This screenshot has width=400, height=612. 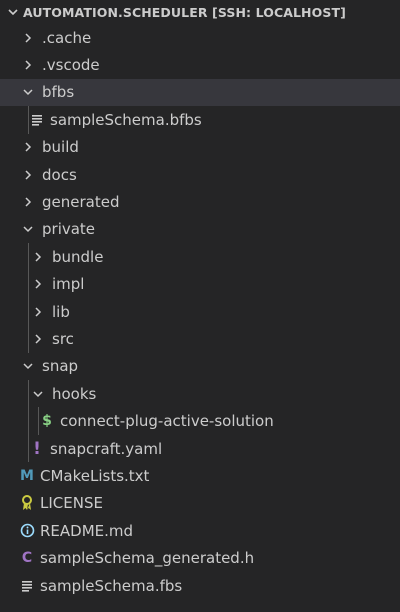 I want to click on tree-item-label: build, so click(x=60, y=147).